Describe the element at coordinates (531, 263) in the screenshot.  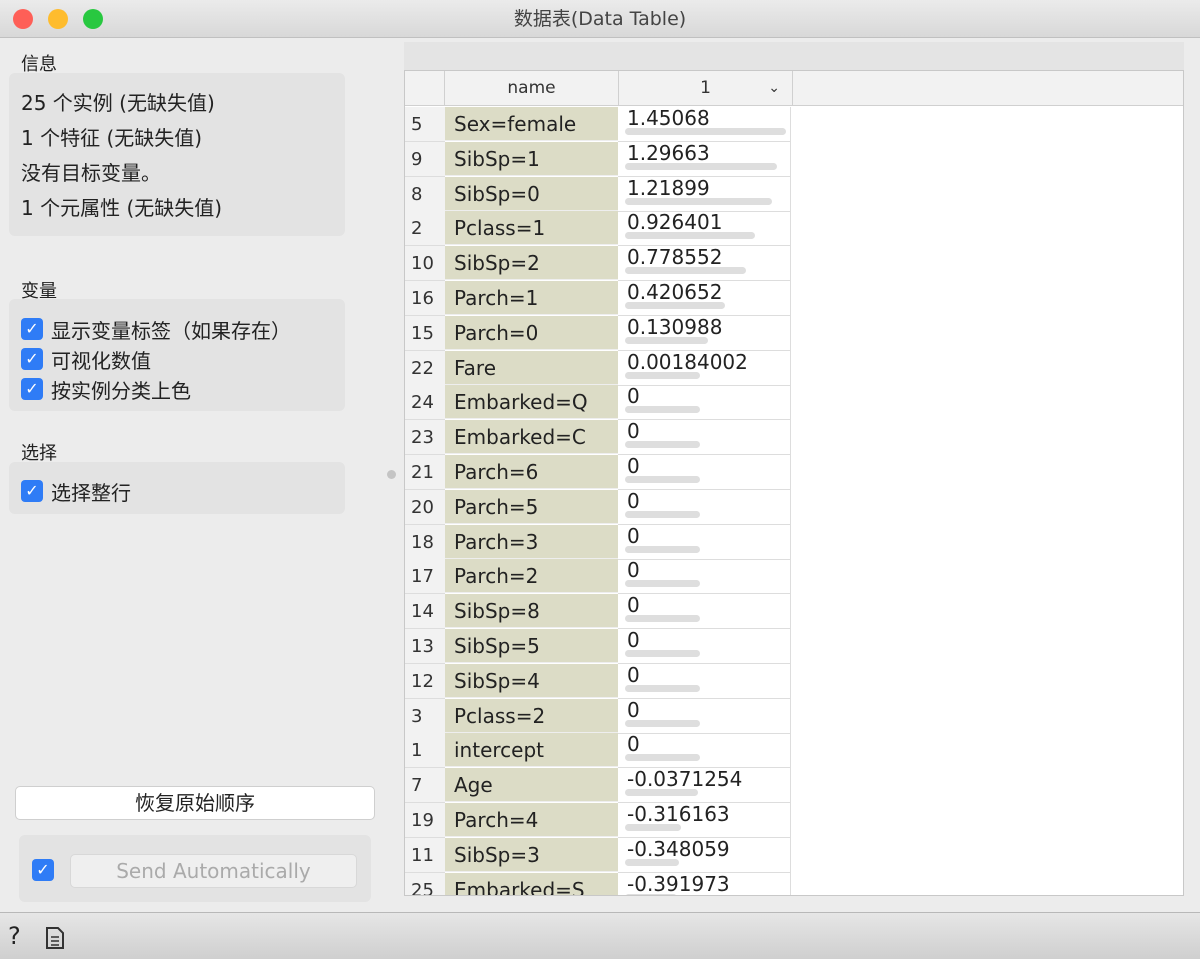
I see `name-cell: SibSp=2` at that location.